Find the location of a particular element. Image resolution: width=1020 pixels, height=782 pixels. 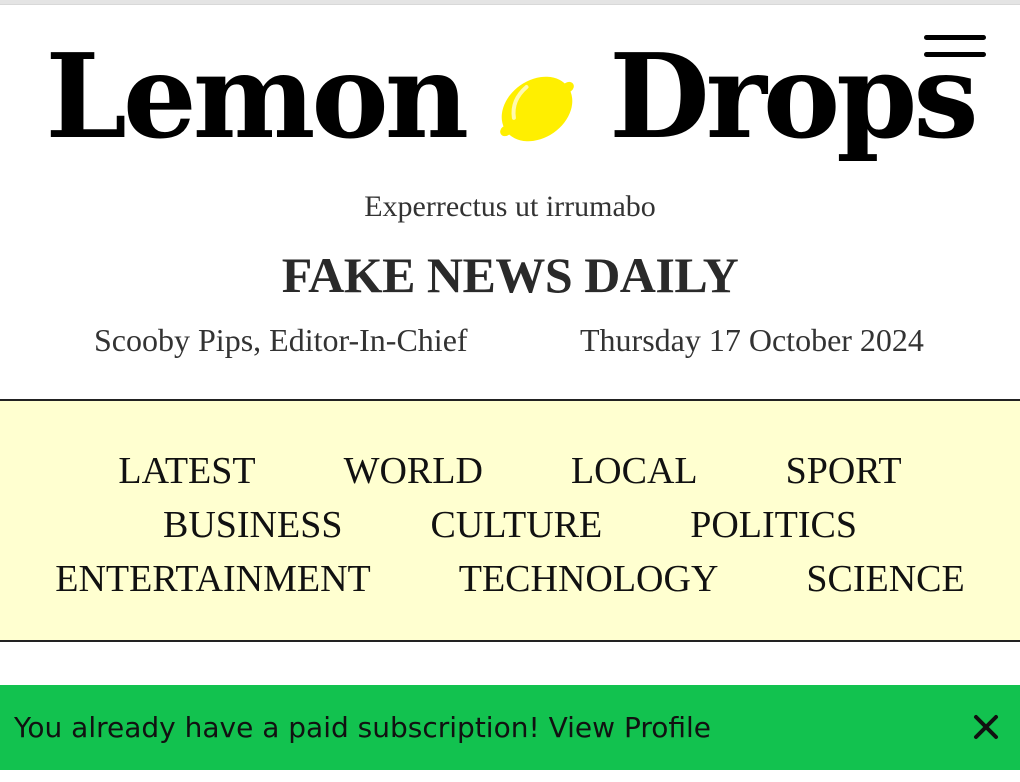

publication-date: Thursday 17 October 2024 is located at coordinates (752, 340).